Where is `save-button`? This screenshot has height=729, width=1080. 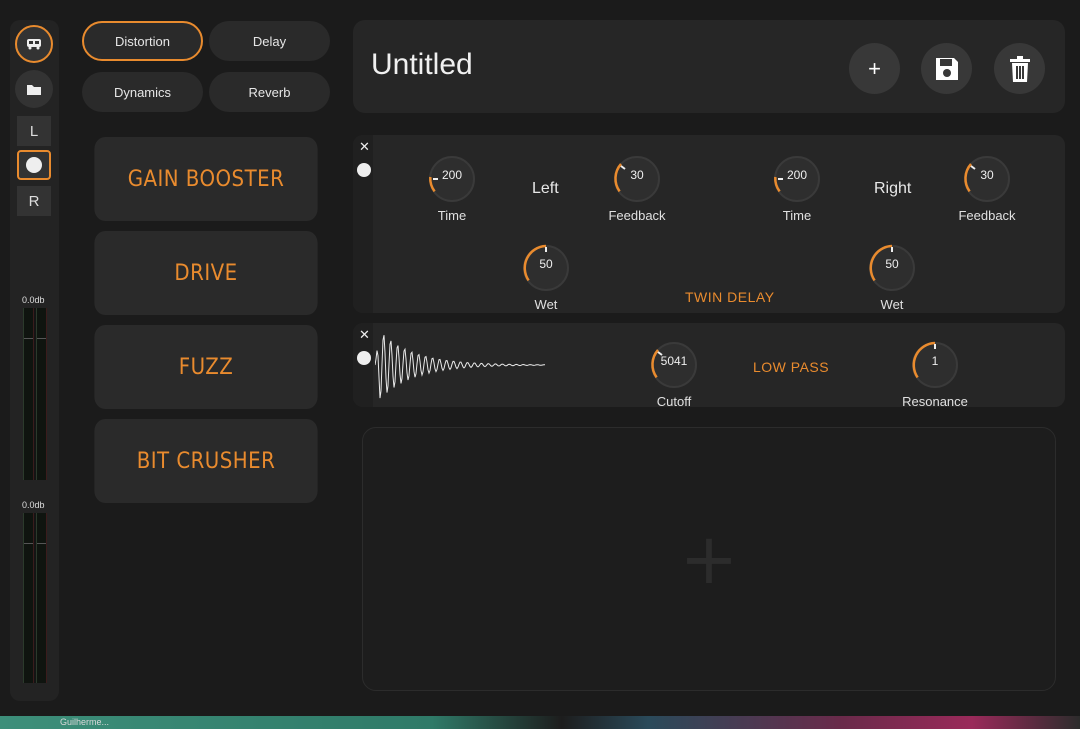 save-button is located at coordinates (946, 68).